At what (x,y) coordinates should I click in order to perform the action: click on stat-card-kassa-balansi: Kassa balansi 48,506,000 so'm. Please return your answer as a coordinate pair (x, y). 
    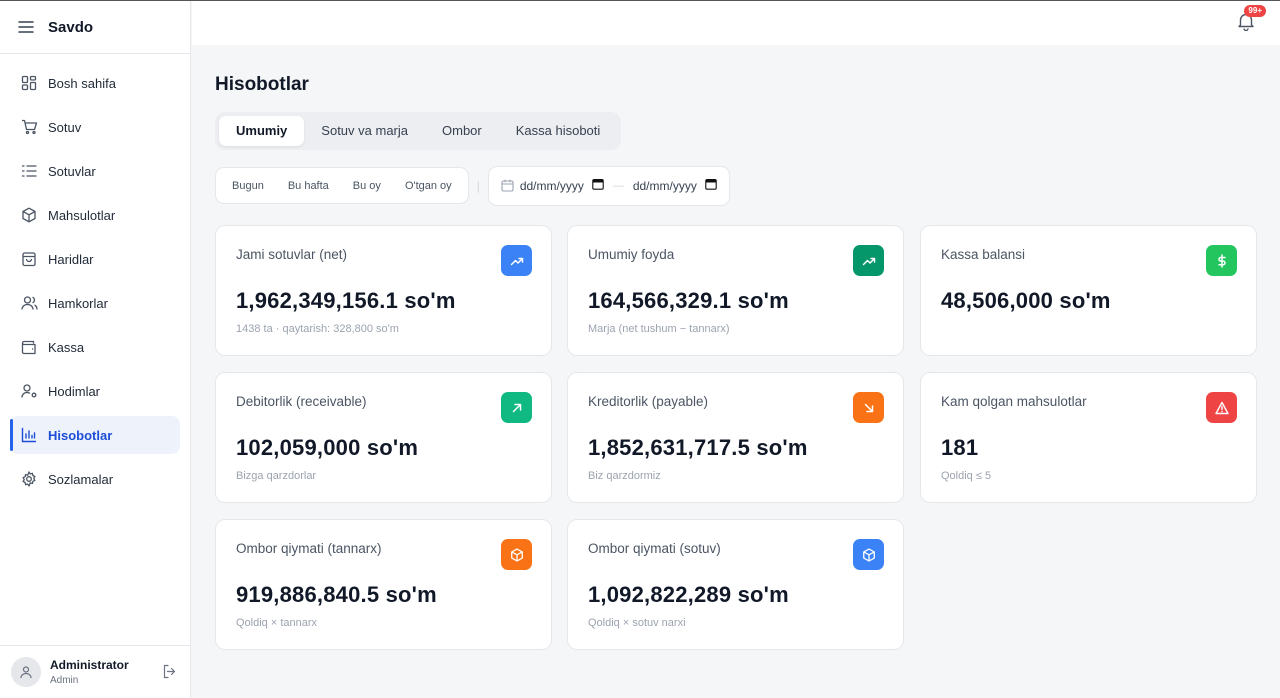
    Looking at the image, I should click on (1088, 290).